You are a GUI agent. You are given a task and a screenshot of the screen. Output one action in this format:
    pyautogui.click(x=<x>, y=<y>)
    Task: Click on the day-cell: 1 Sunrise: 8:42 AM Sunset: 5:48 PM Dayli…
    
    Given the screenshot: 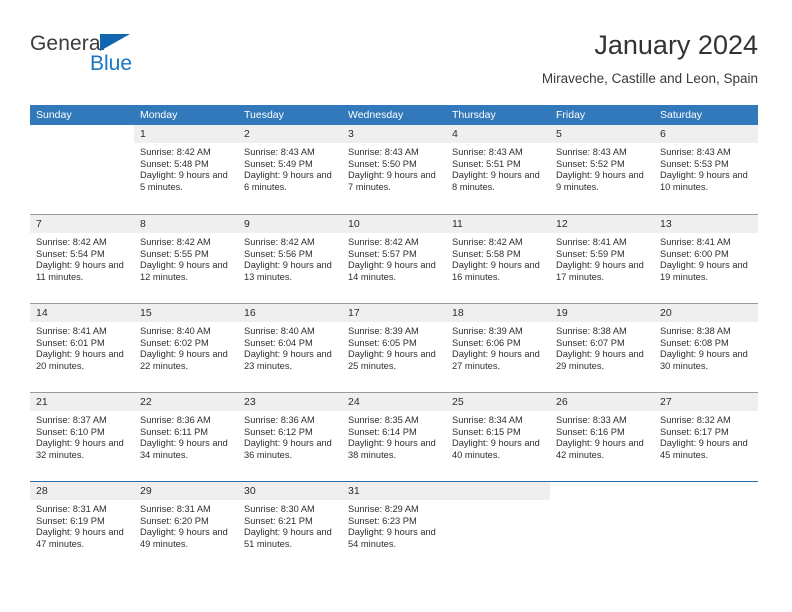 What is the action you would take?
    pyautogui.click(x=186, y=169)
    